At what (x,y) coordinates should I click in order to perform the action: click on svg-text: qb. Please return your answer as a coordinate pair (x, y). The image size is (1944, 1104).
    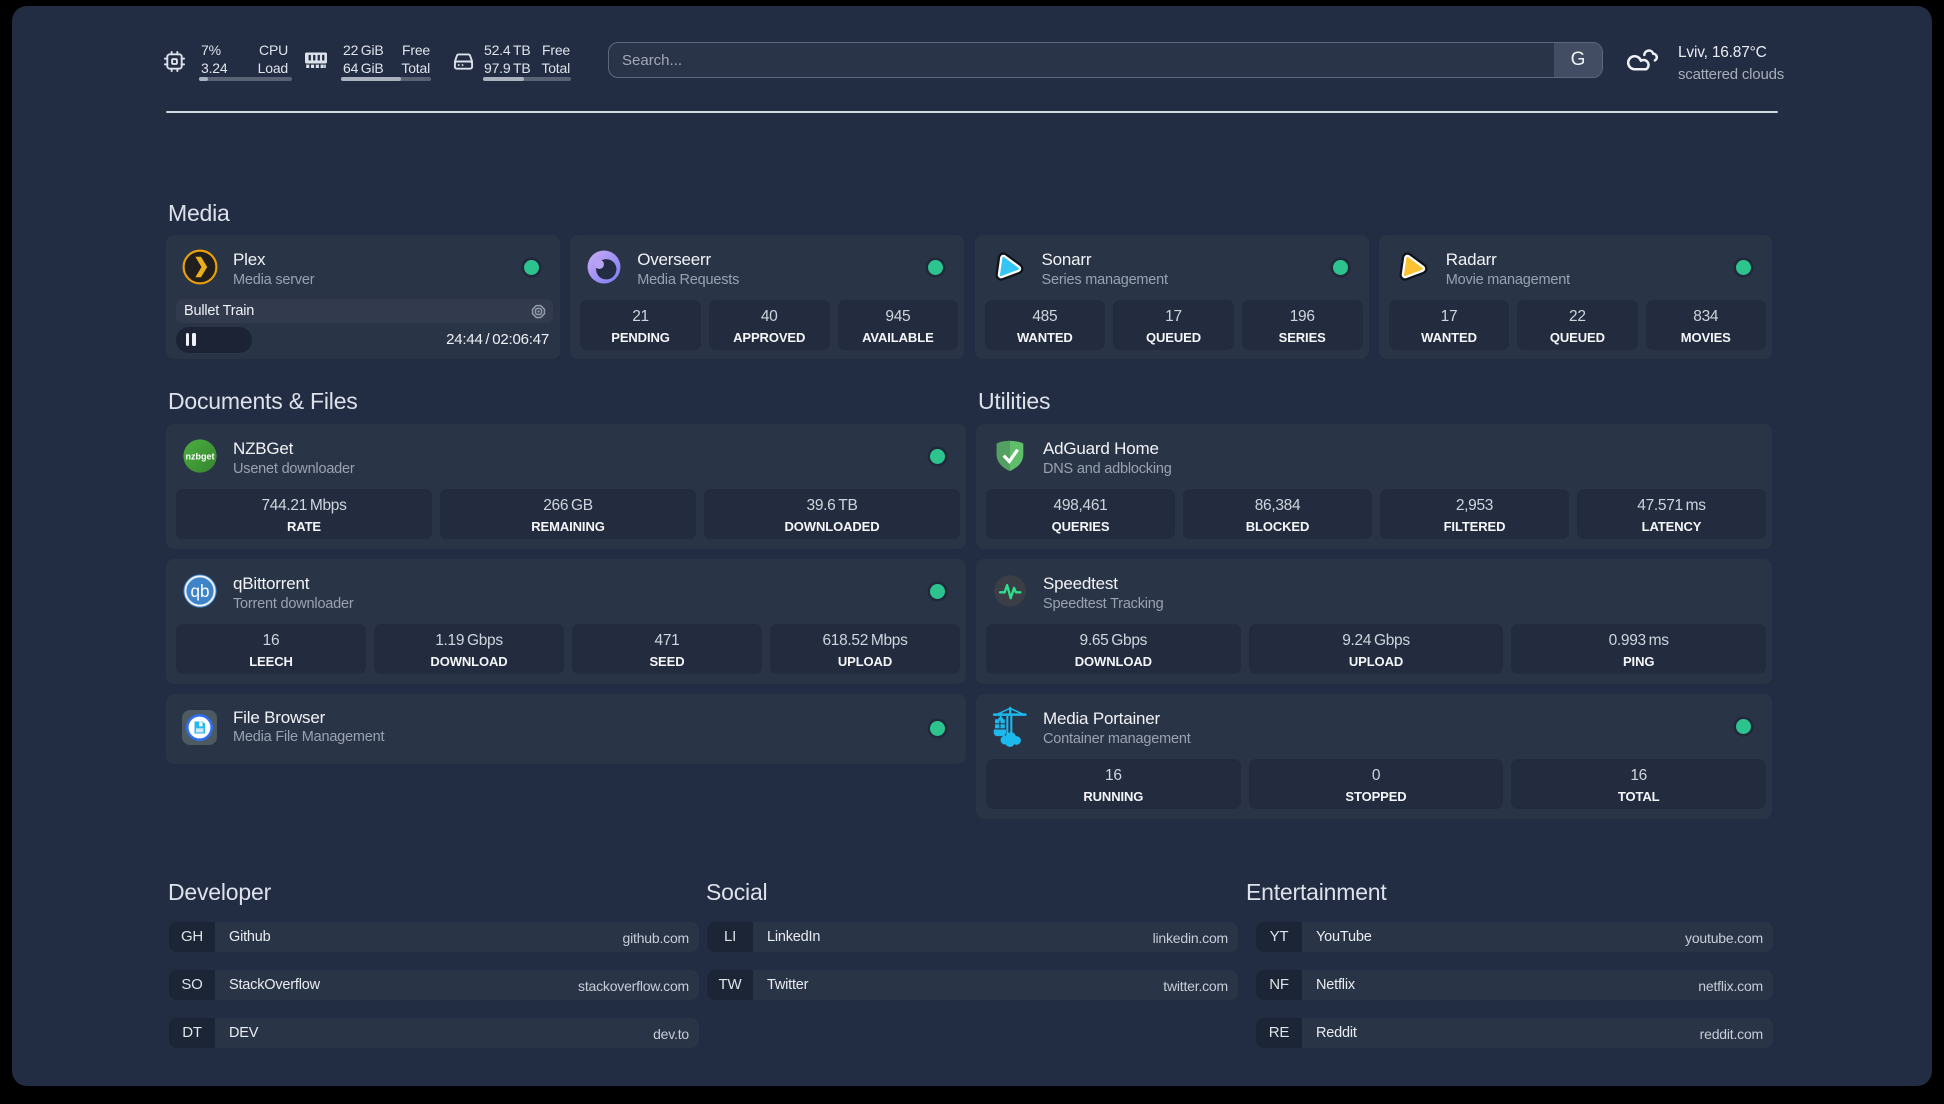
    Looking at the image, I should click on (199, 590).